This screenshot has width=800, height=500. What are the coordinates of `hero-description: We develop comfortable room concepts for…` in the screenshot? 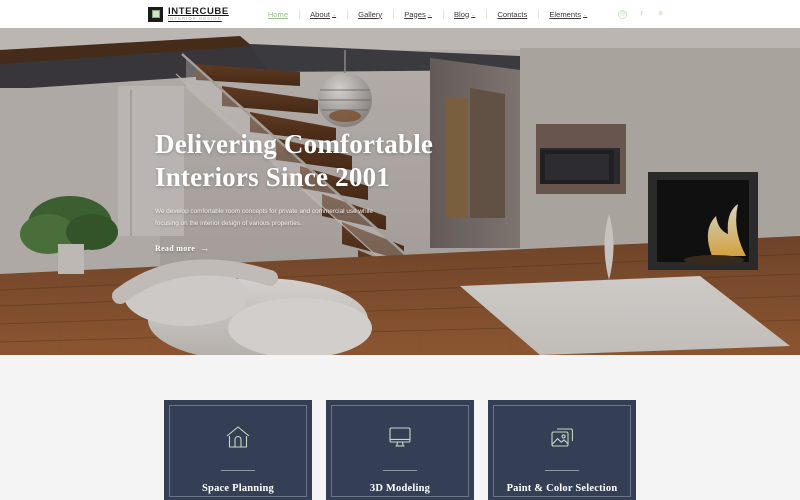 It's located at (264, 217).